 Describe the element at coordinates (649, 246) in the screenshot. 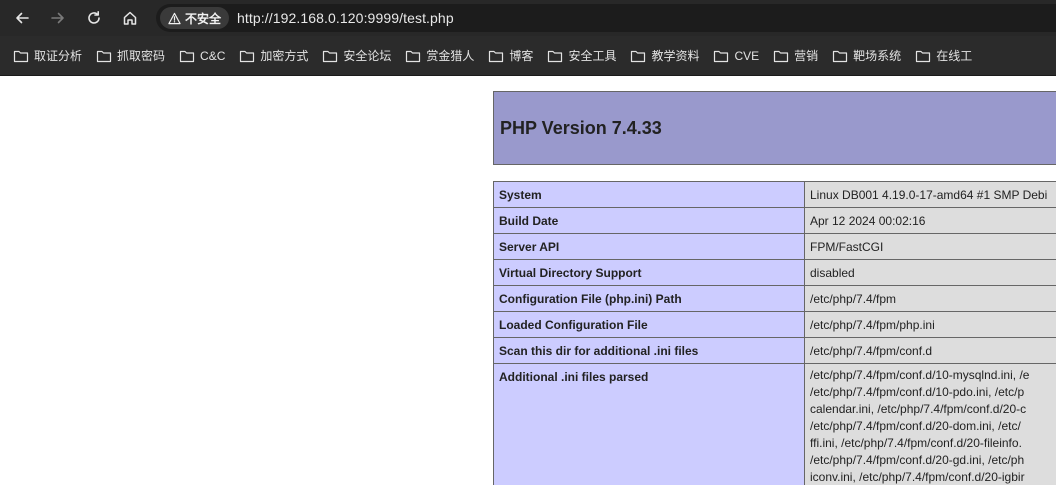

I see `info-key: Server API` at that location.